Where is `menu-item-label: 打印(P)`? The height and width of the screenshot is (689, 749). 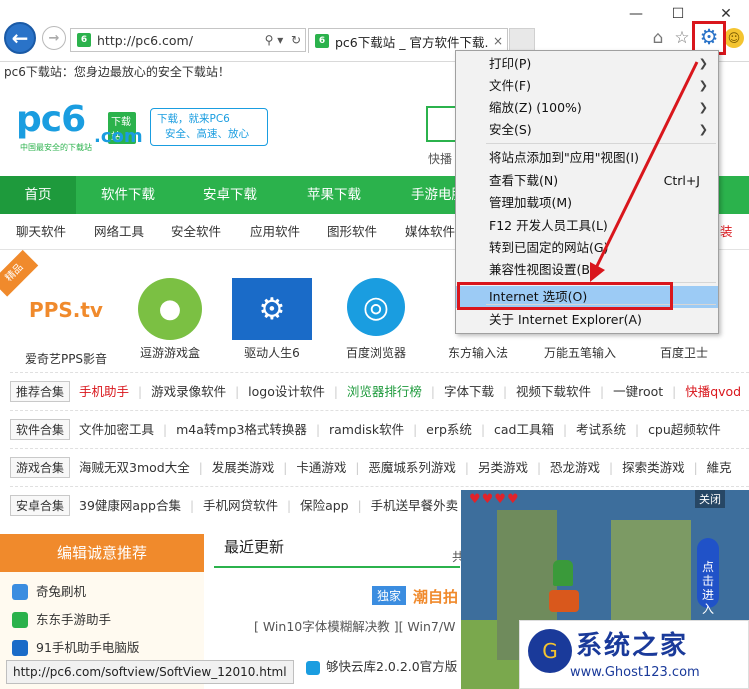 menu-item-label: 打印(P) is located at coordinates (510, 63).